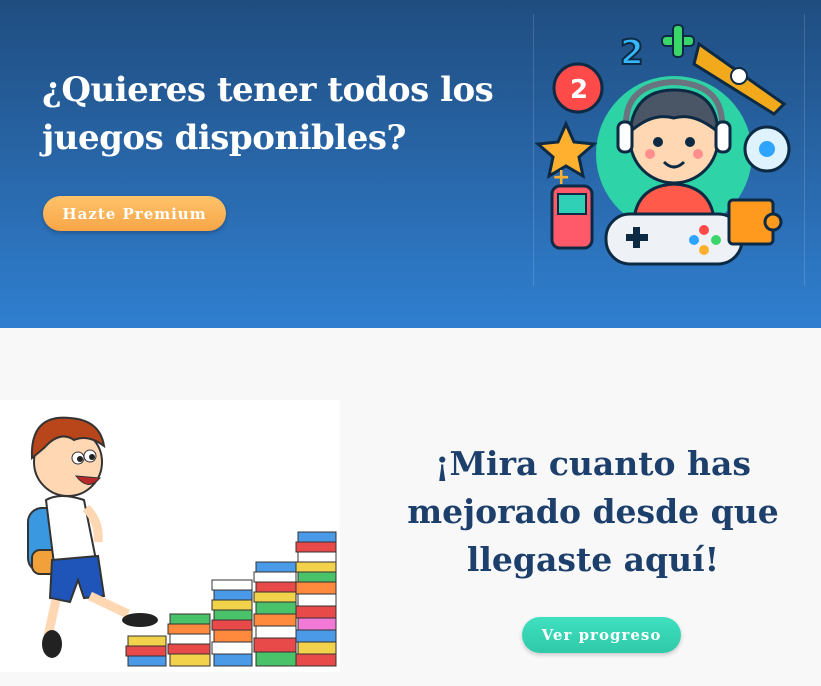 This screenshot has width=821, height=686. I want to click on speech-bubble-icon: 2, so click(578, 88).